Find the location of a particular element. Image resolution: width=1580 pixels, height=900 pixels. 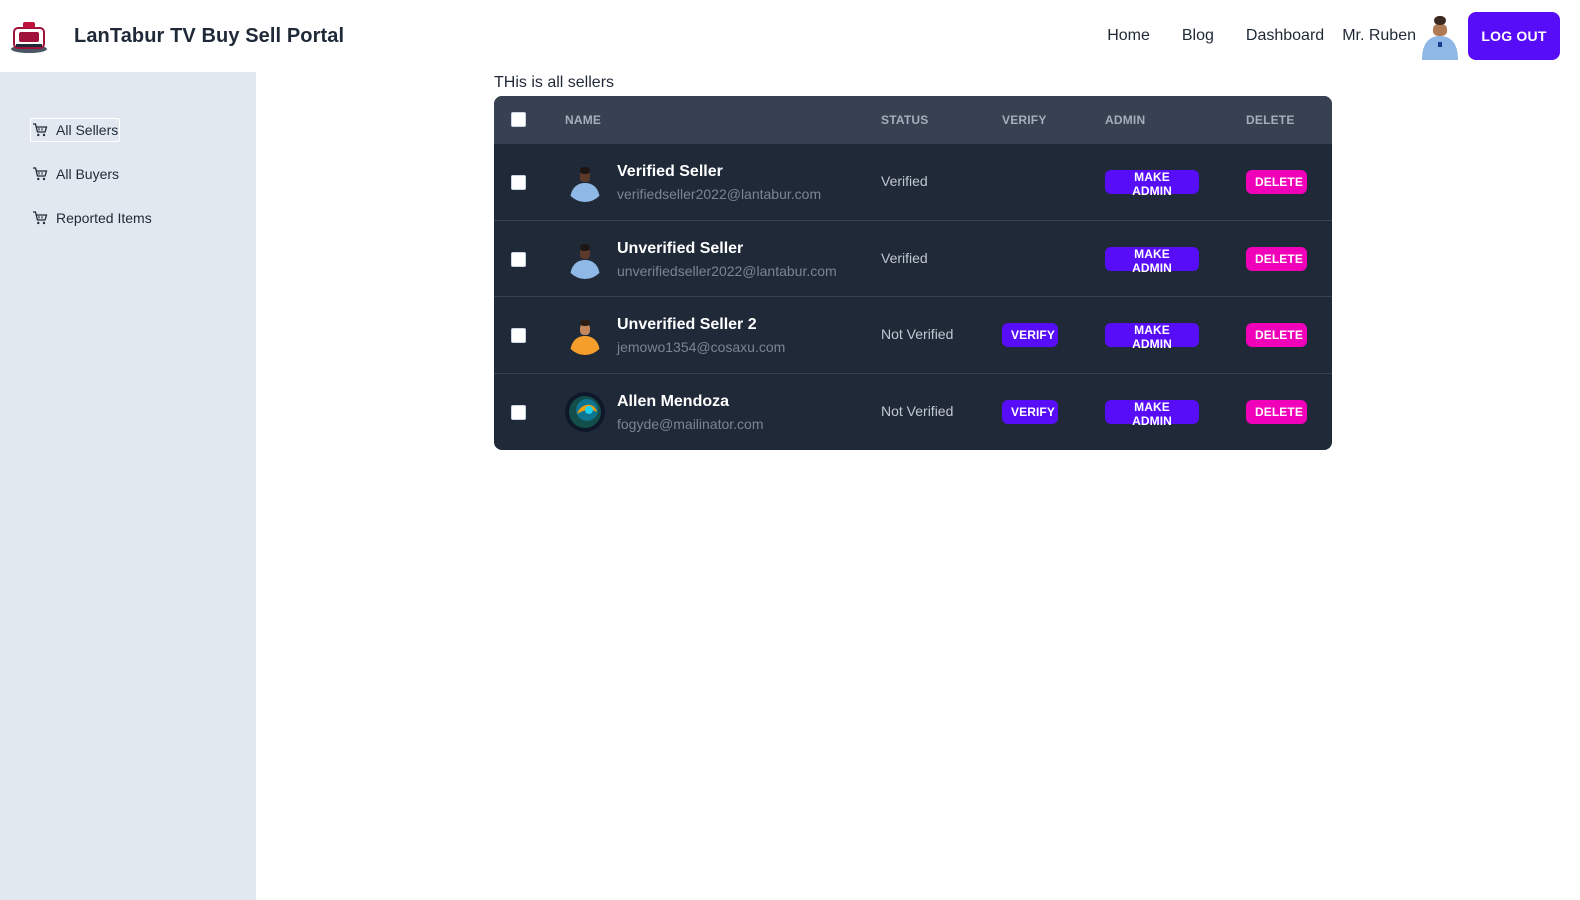

page-title: THis is all sellers is located at coordinates (554, 82).